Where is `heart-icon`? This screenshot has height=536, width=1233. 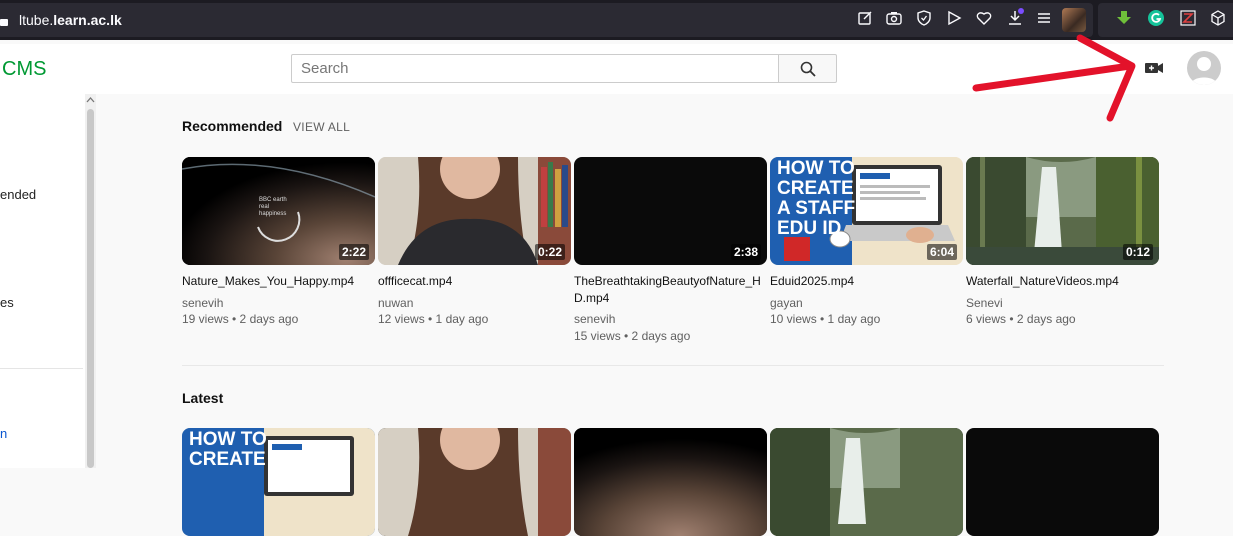 heart-icon is located at coordinates (984, 18).